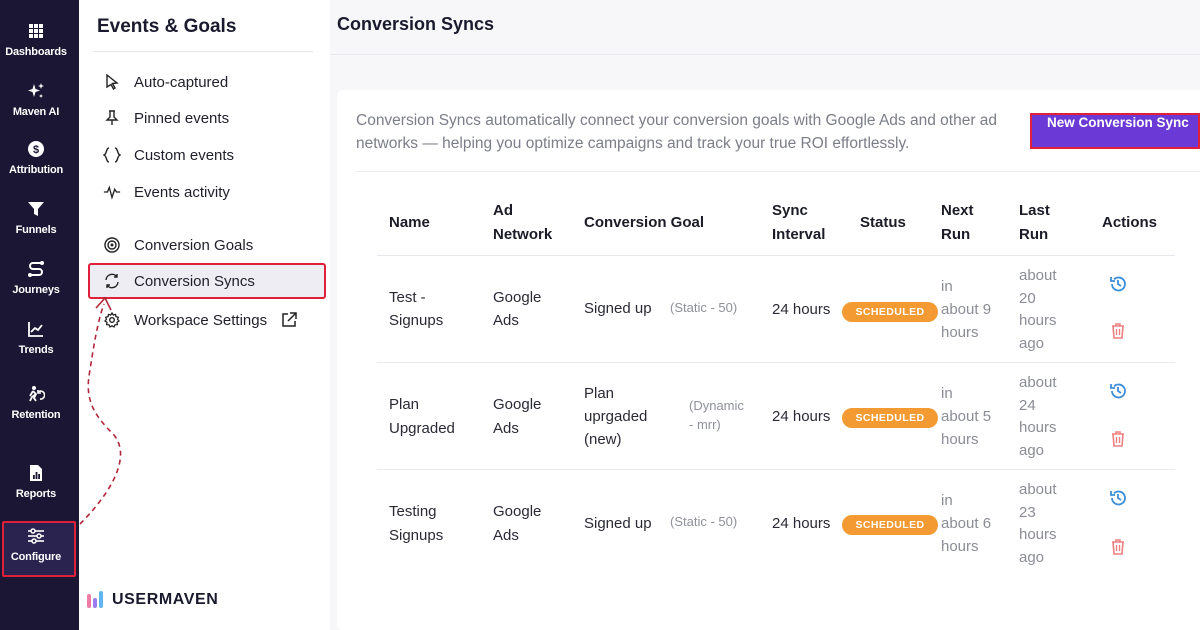 This screenshot has width=1200, height=630. Describe the element at coordinates (35, 170) in the screenshot. I see `rail-label: Attribution` at that location.